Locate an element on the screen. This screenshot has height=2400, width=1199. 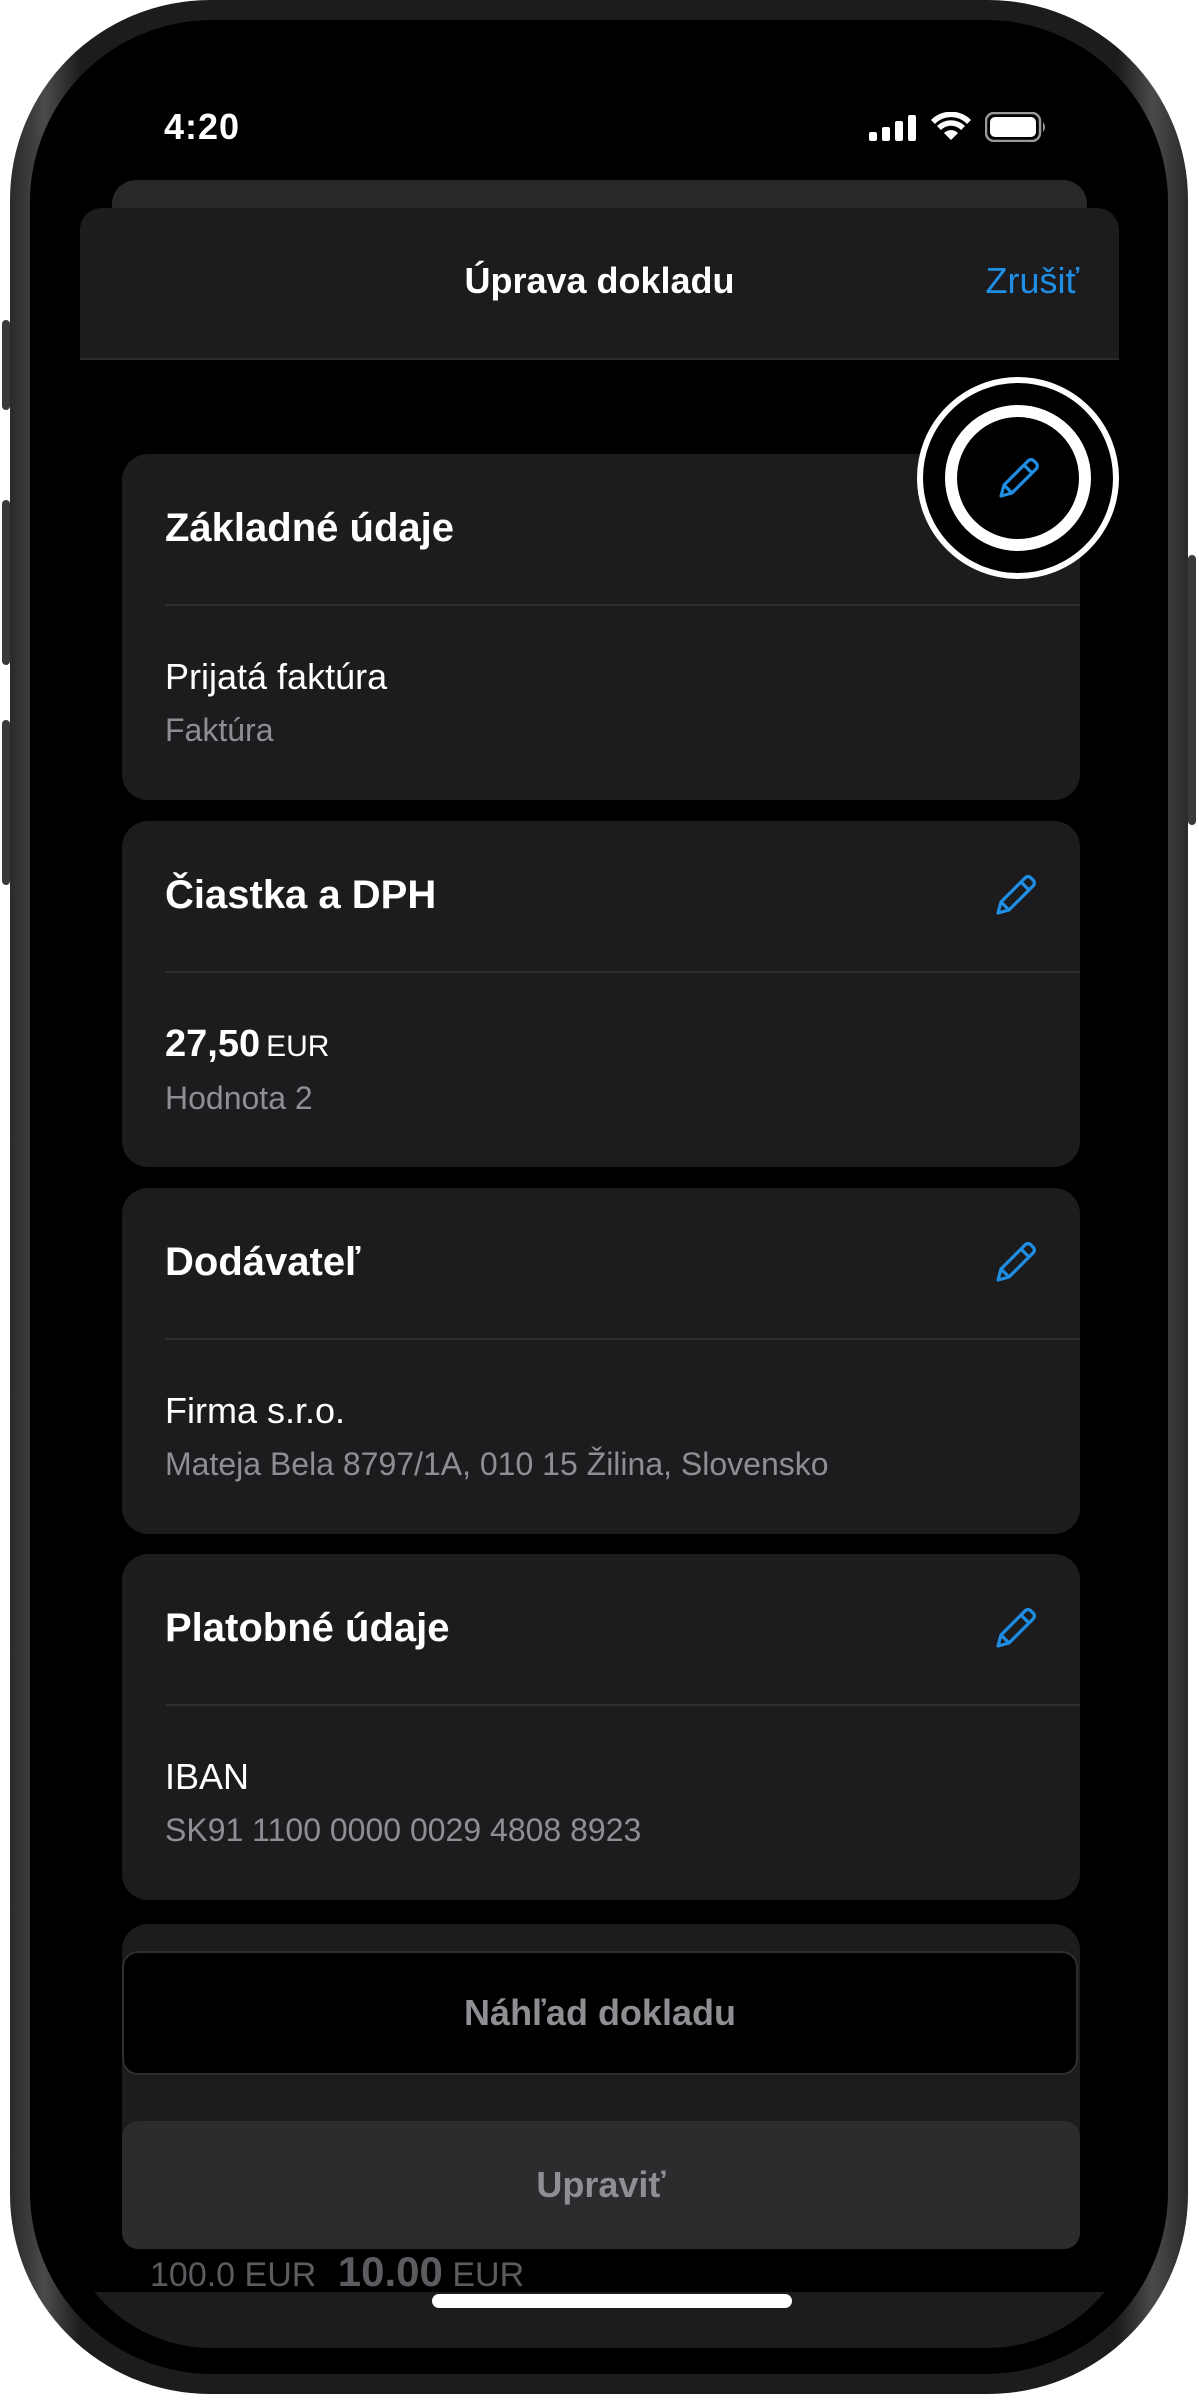
card-body: IBAN SK91 1100 0000 0029 4808 8923 is located at coordinates (601, 1777).